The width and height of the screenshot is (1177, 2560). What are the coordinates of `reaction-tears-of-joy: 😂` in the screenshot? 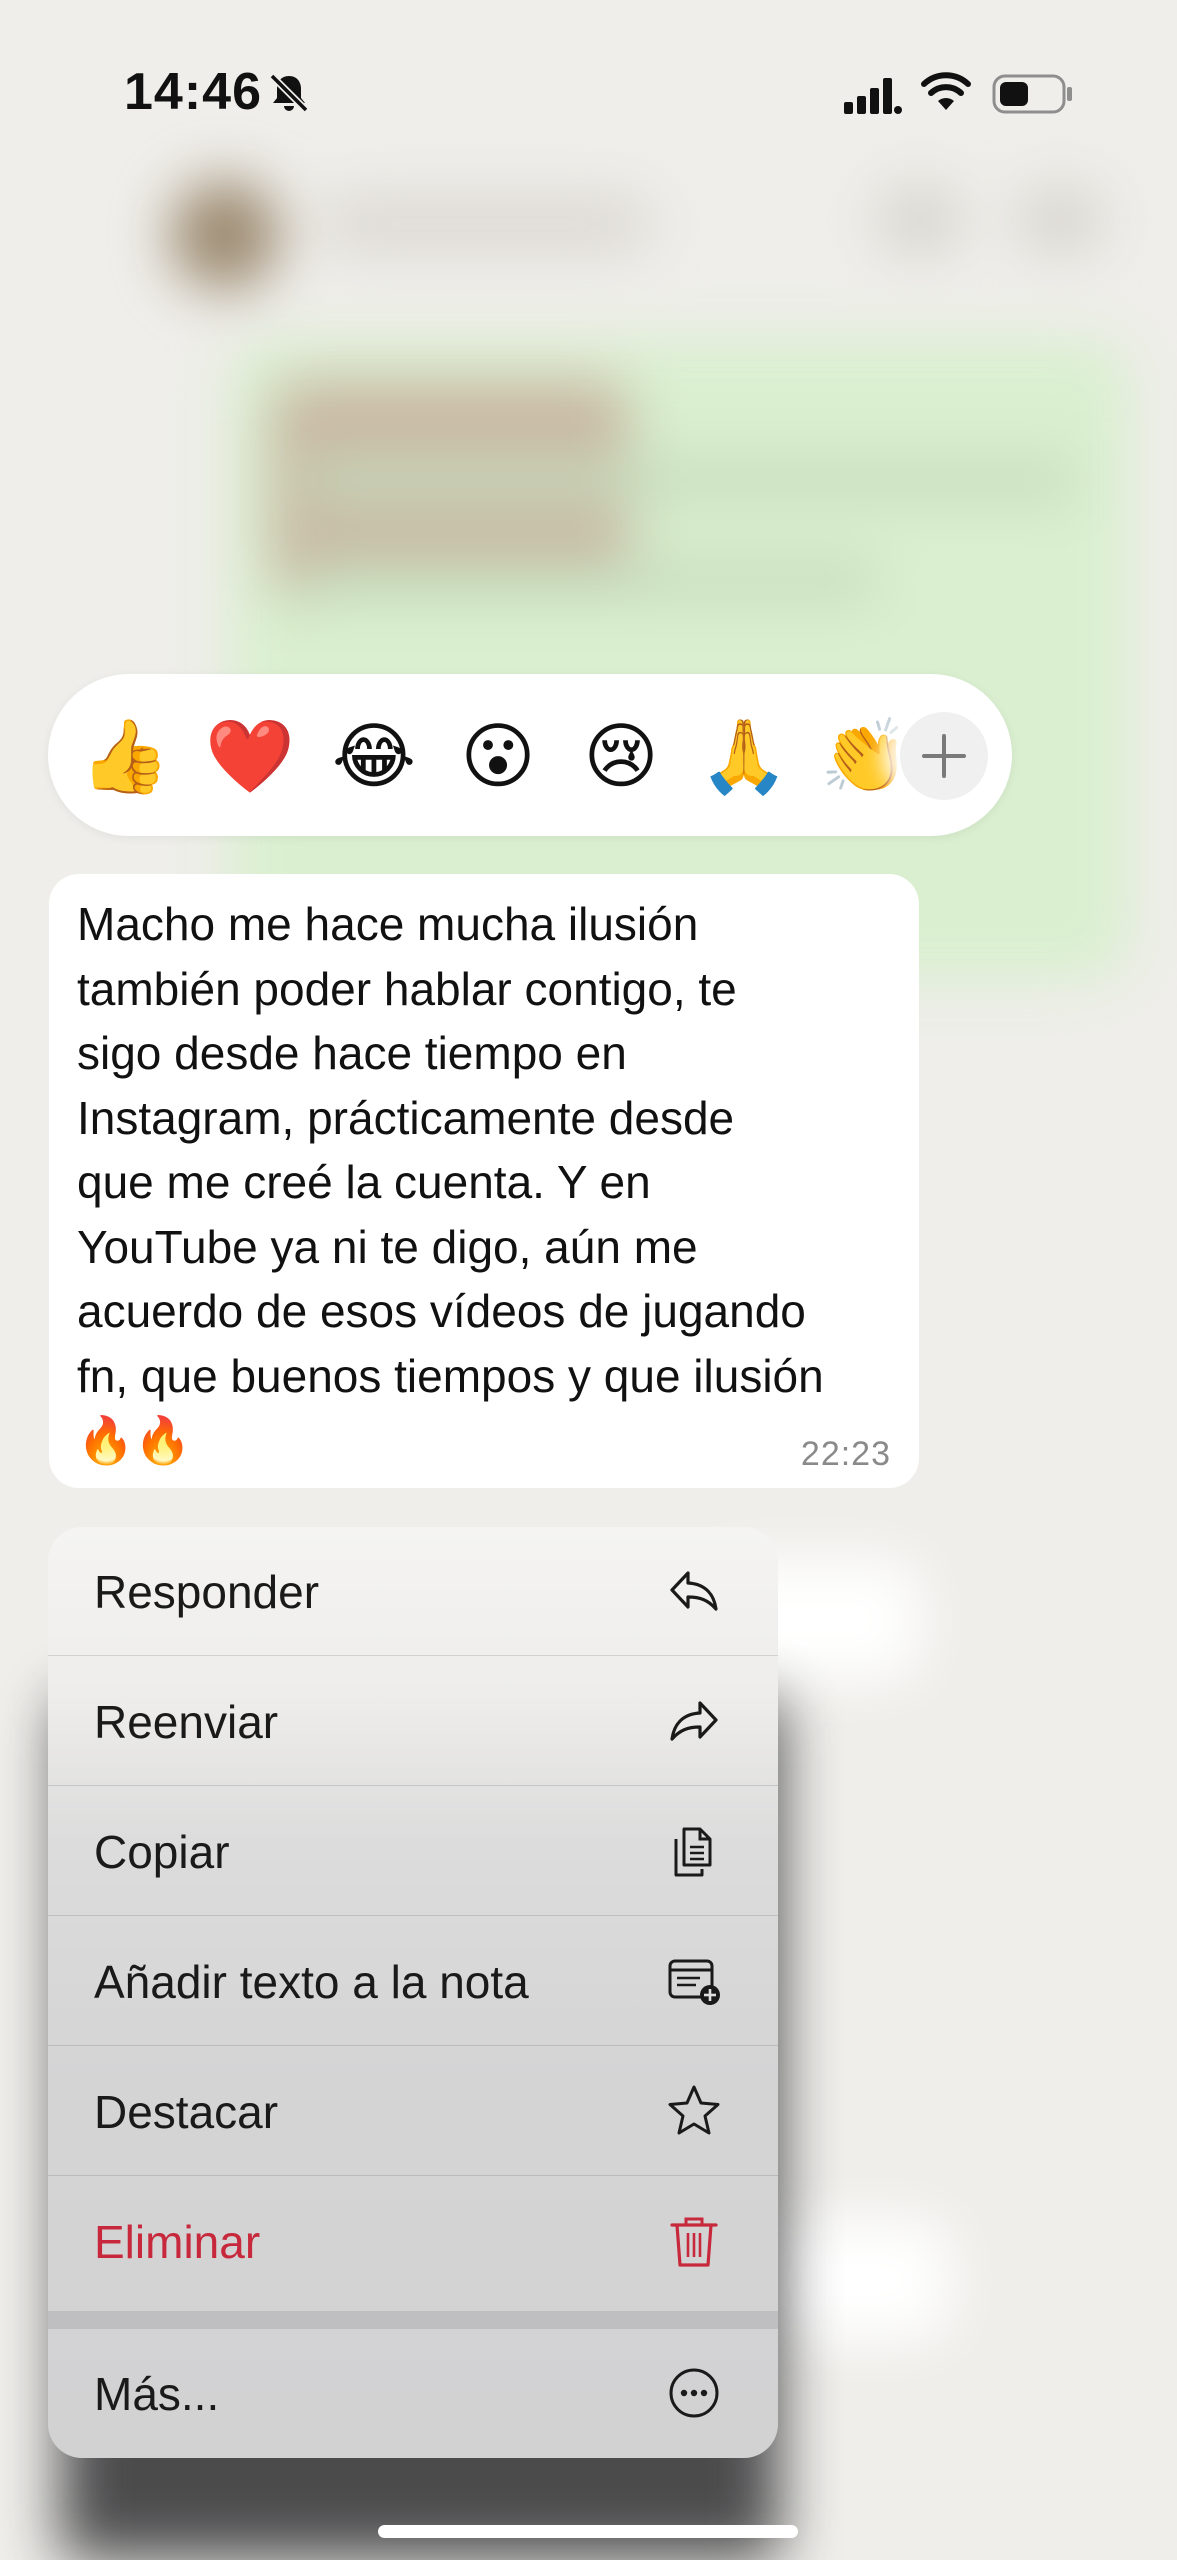 It's located at (374, 756).